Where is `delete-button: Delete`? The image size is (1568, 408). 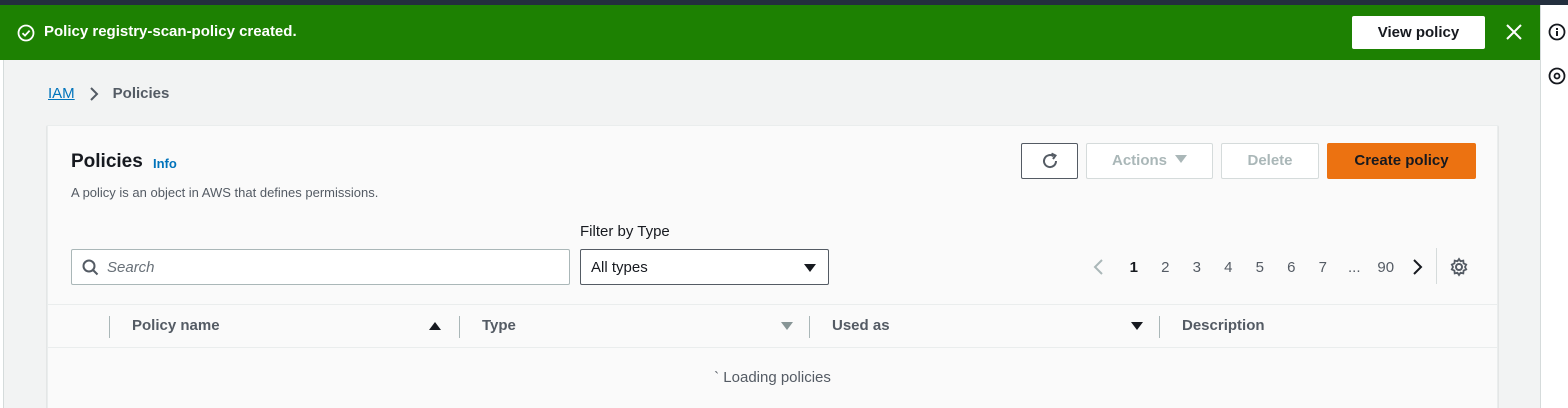 delete-button: Delete is located at coordinates (1270, 161).